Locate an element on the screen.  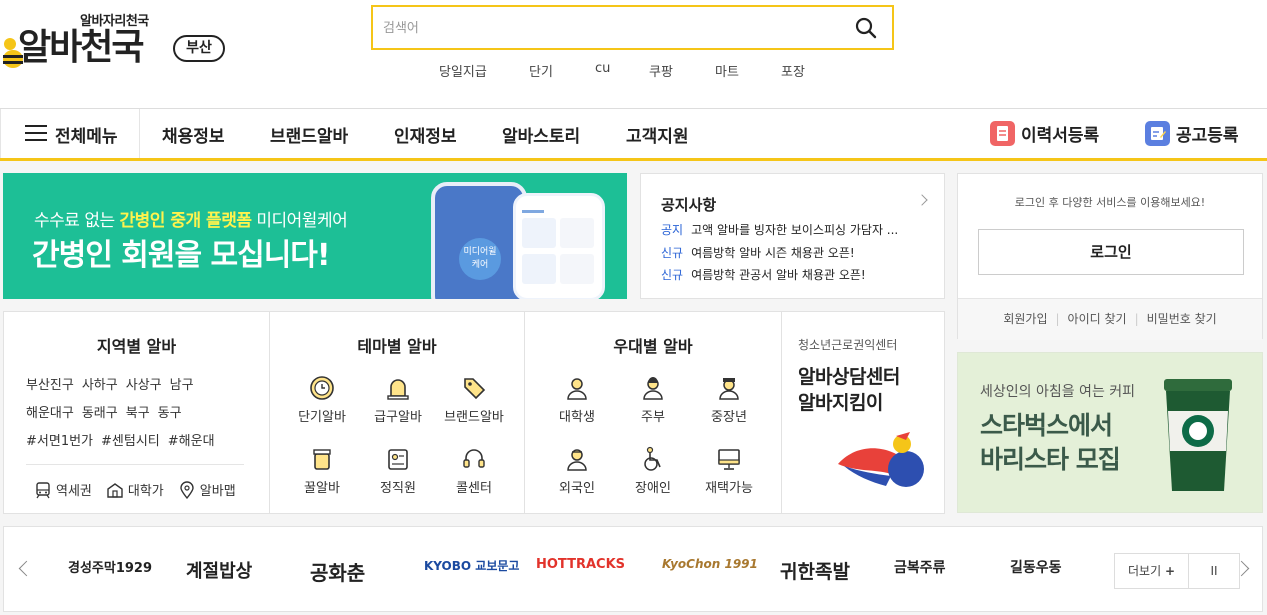
prefer-middle-aged: 중장년 is located at coordinates (729, 399).